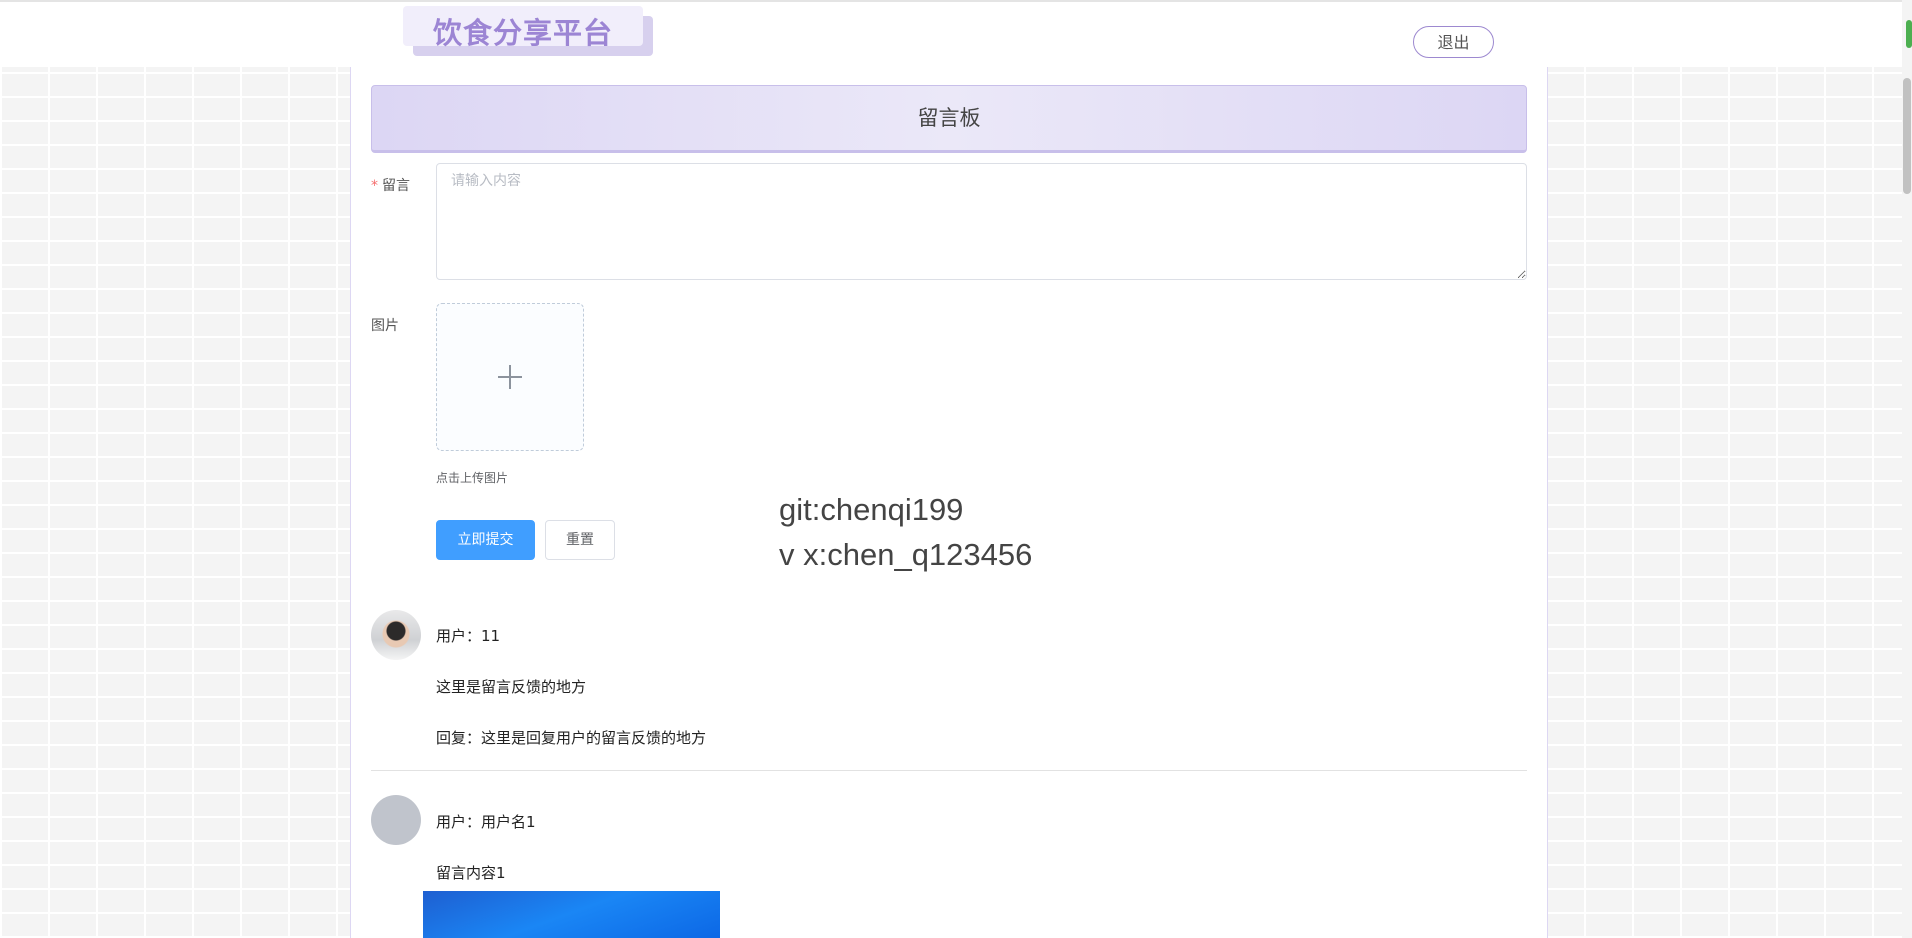 This screenshot has height=938, width=1912. What do you see at coordinates (905, 532) in the screenshot?
I see `watermark-text: git:chenqi199 v x:chen_q123456` at bounding box center [905, 532].